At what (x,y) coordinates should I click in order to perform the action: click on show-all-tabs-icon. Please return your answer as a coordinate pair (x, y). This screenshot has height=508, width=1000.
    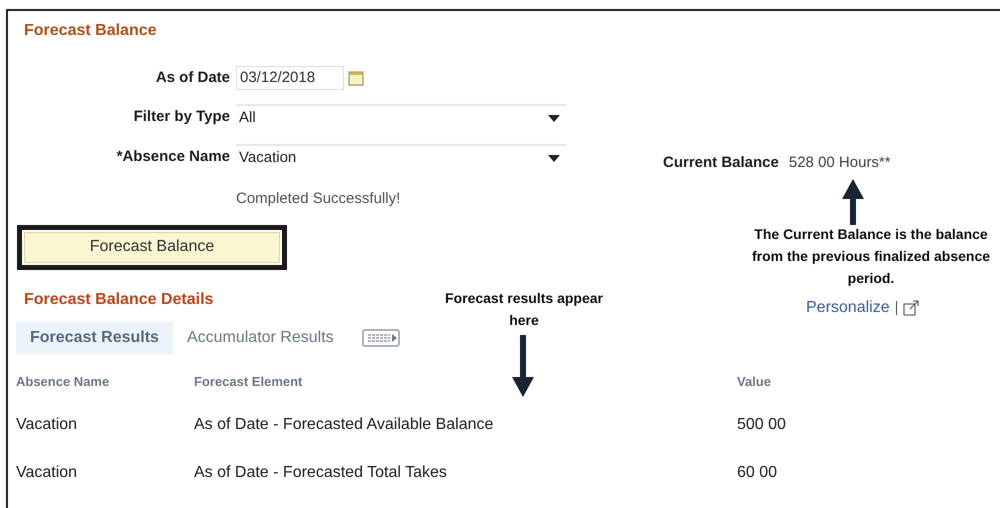
    Looking at the image, I should click on (381, 337).